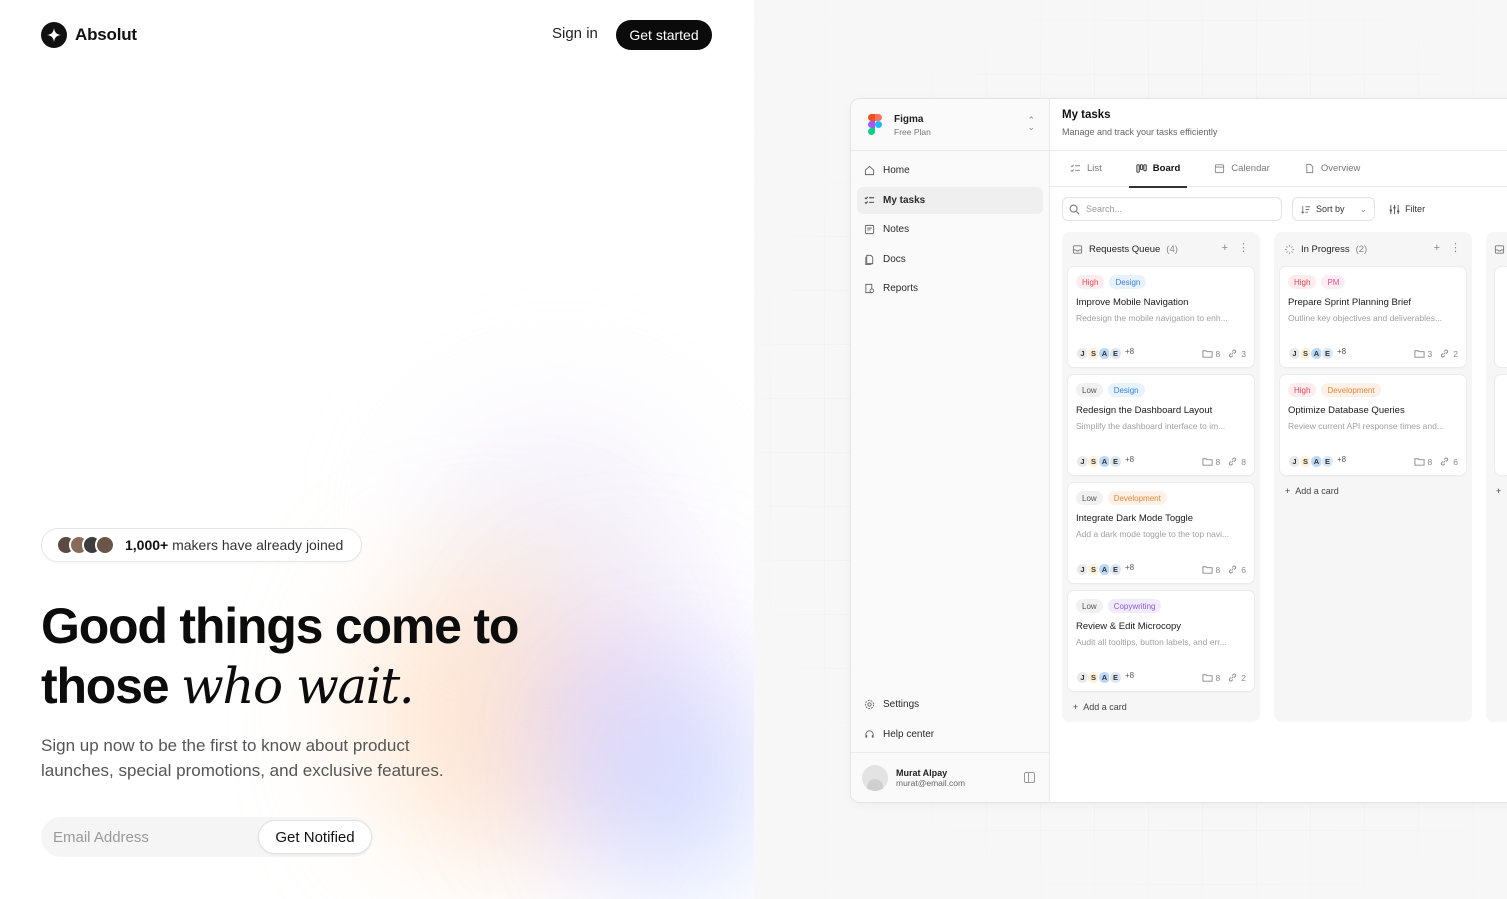 This screenshot has height=899, width=1507. Describe the element at coordinates (922, 772) in the screenshot. I see `user-name: Murat Alpay` at that location.